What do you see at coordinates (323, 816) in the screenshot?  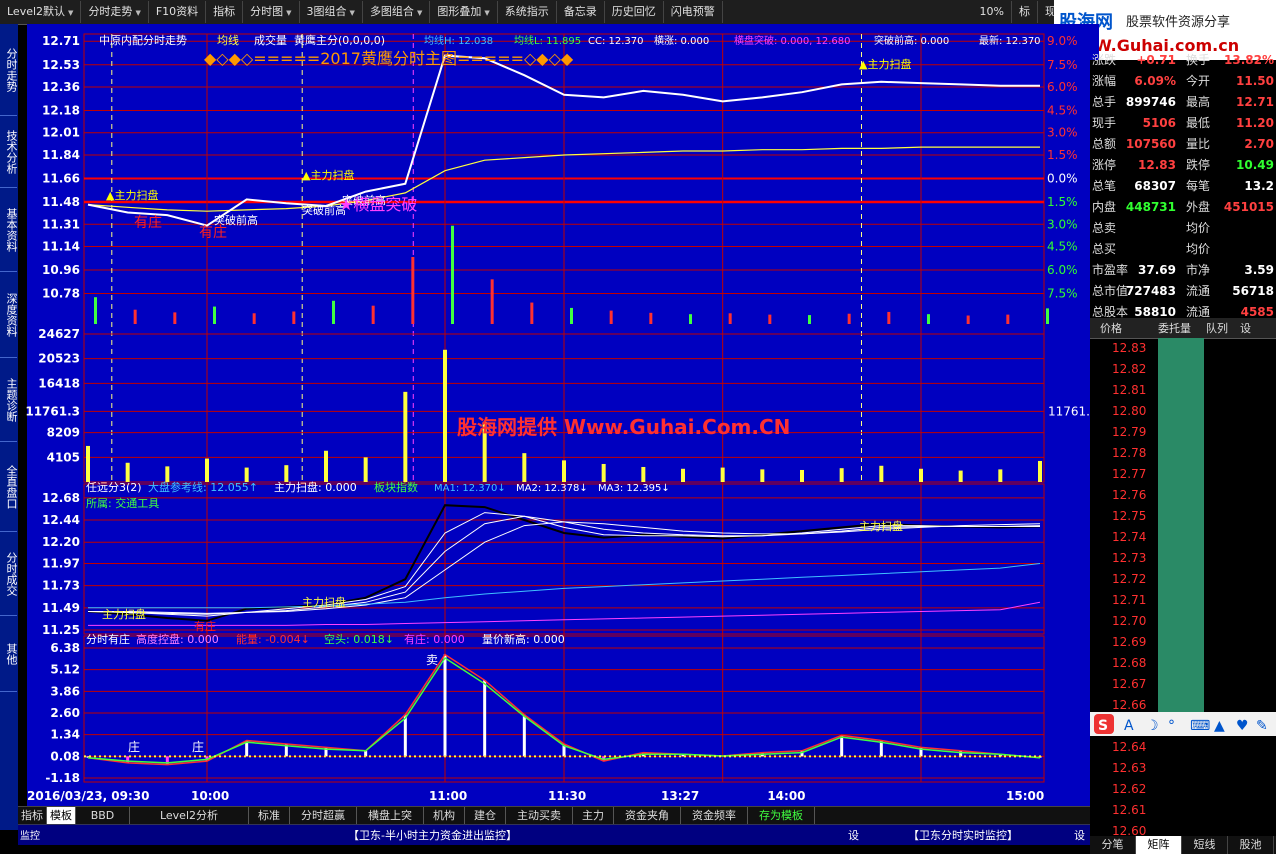 I see `indicator-tab-5: 分时超赢` at bounding box center [323, 816].